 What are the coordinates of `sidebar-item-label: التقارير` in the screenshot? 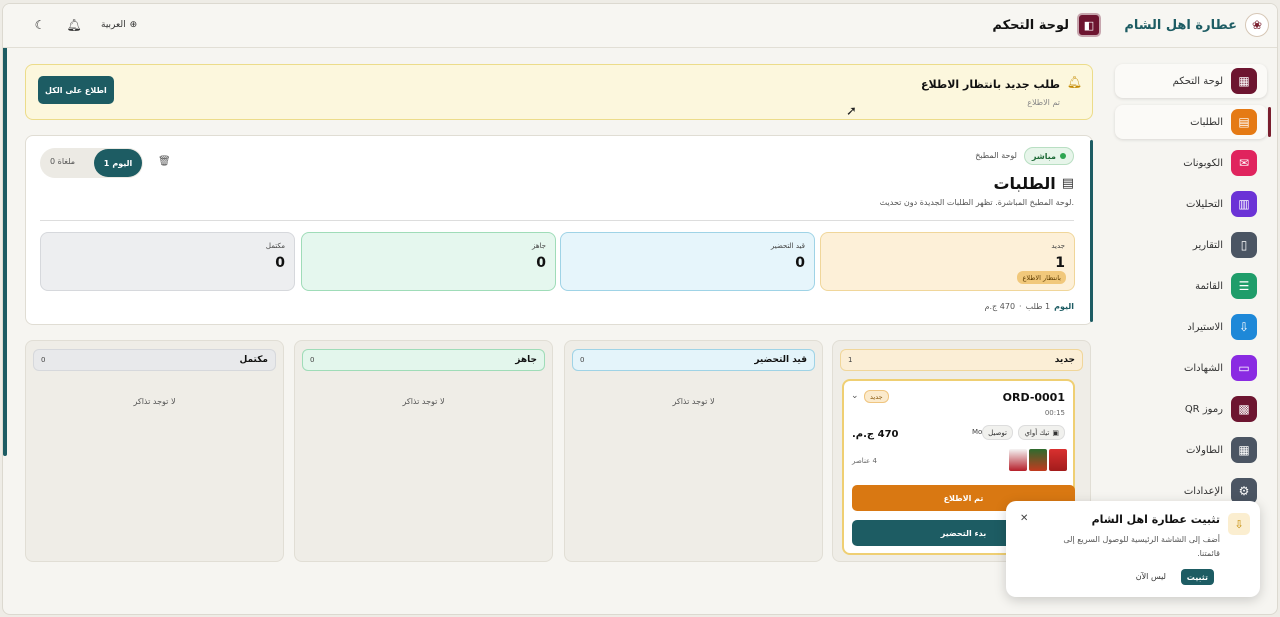 It's located at (1207, 245).